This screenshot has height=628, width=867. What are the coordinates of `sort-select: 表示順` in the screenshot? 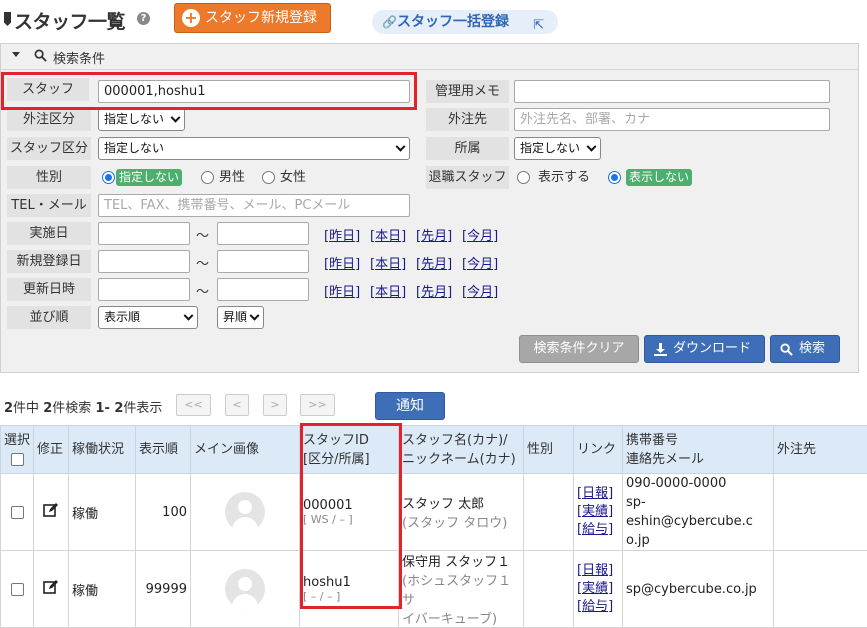 It's located at (148, 317).